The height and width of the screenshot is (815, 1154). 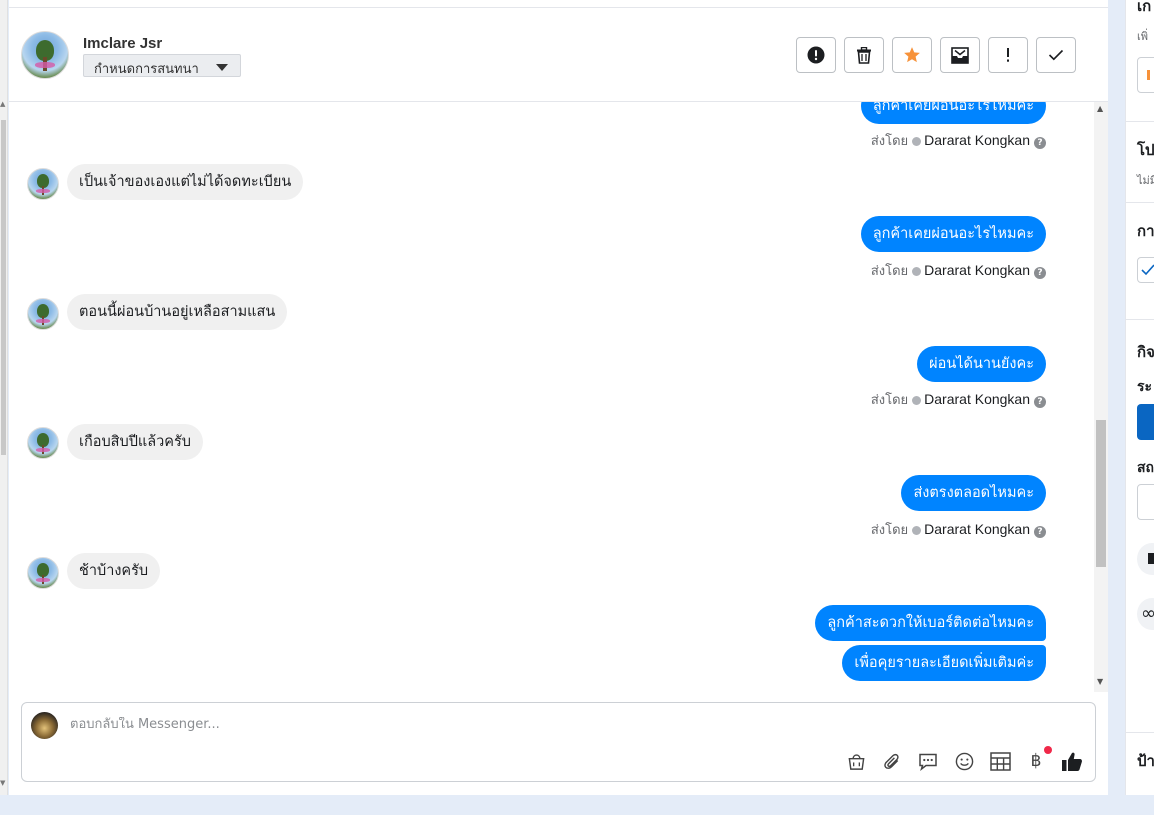 I want to click on saved-reply-icon, so click(x=928, y=761).